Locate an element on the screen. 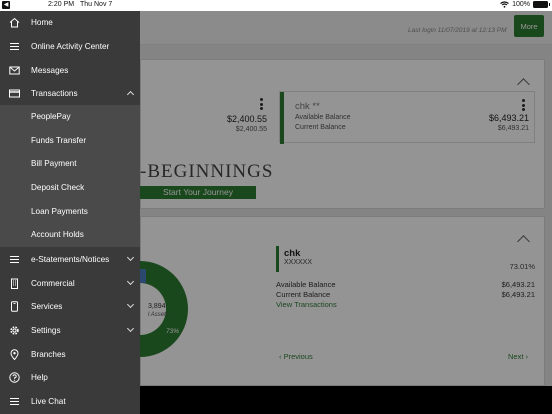 The height and width of the screenshot is (414, 552). chevron-up-icon is located at coordinates (130, 94).